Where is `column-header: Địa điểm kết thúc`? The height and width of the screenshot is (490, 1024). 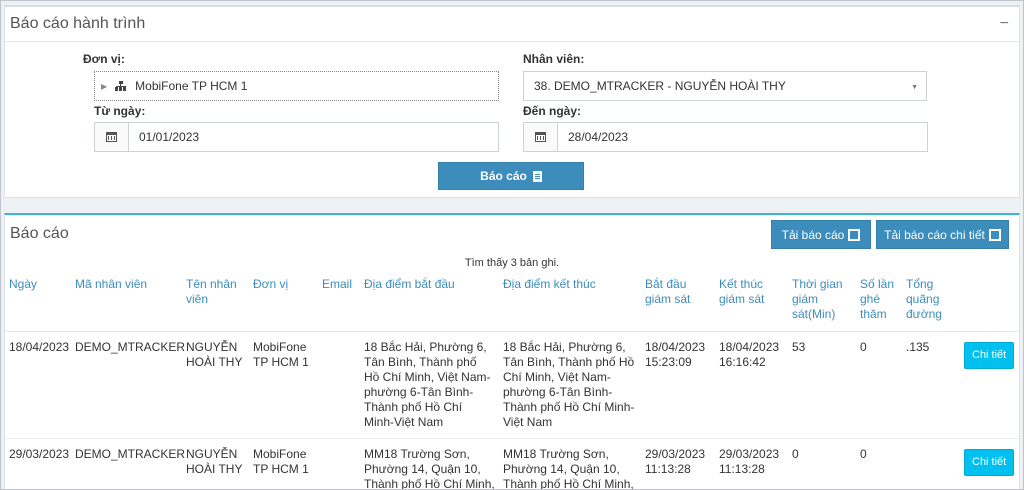 column-header: Địa điểm kết thúc is located at coordinates (570, 302).